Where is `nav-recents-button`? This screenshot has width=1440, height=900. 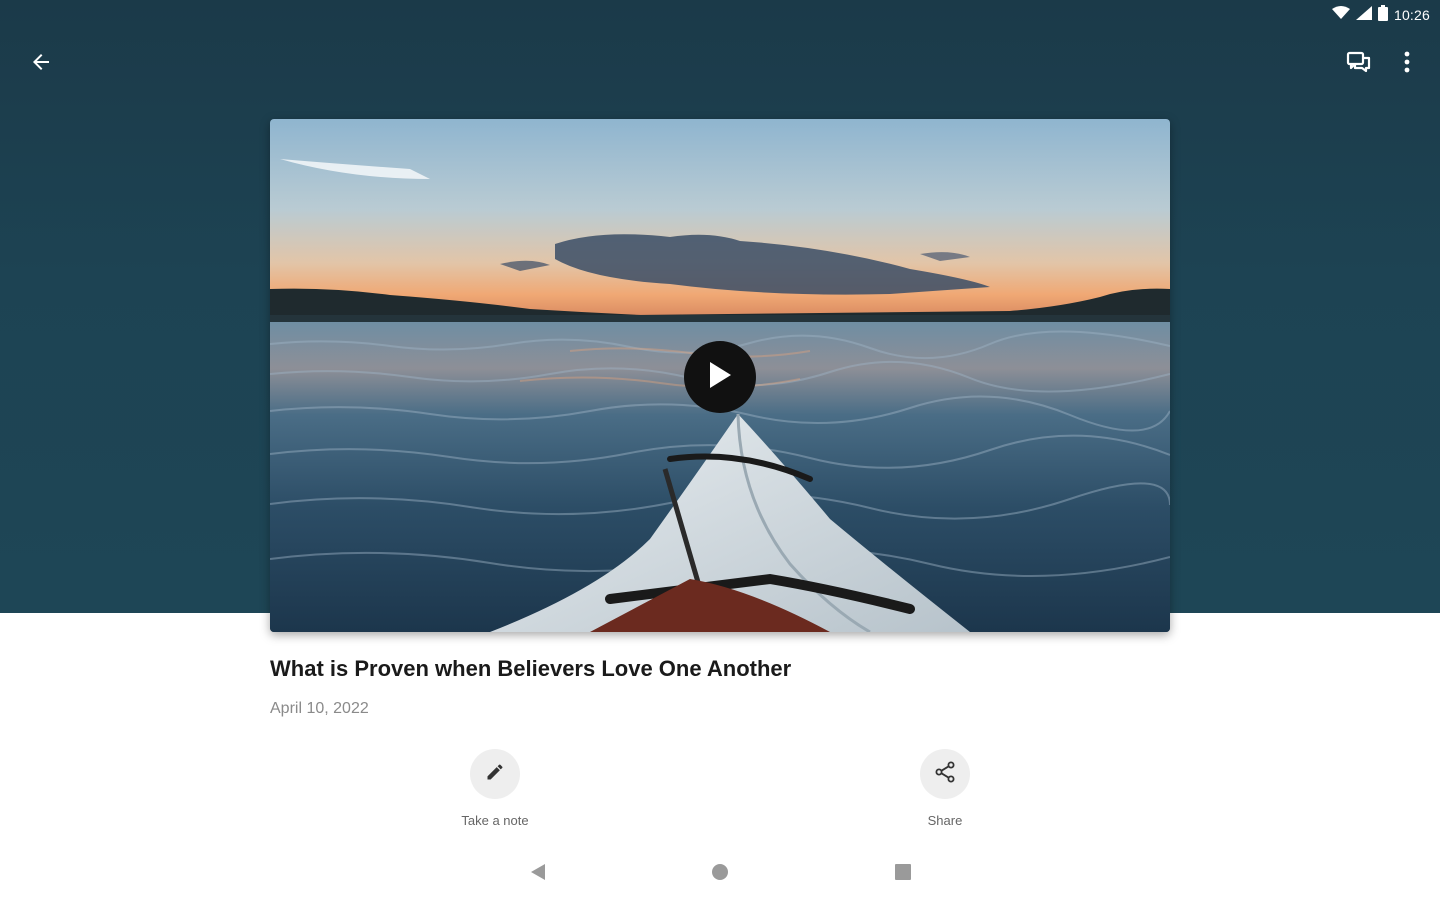 nav-recents-button is located at coordinates (903, 874).